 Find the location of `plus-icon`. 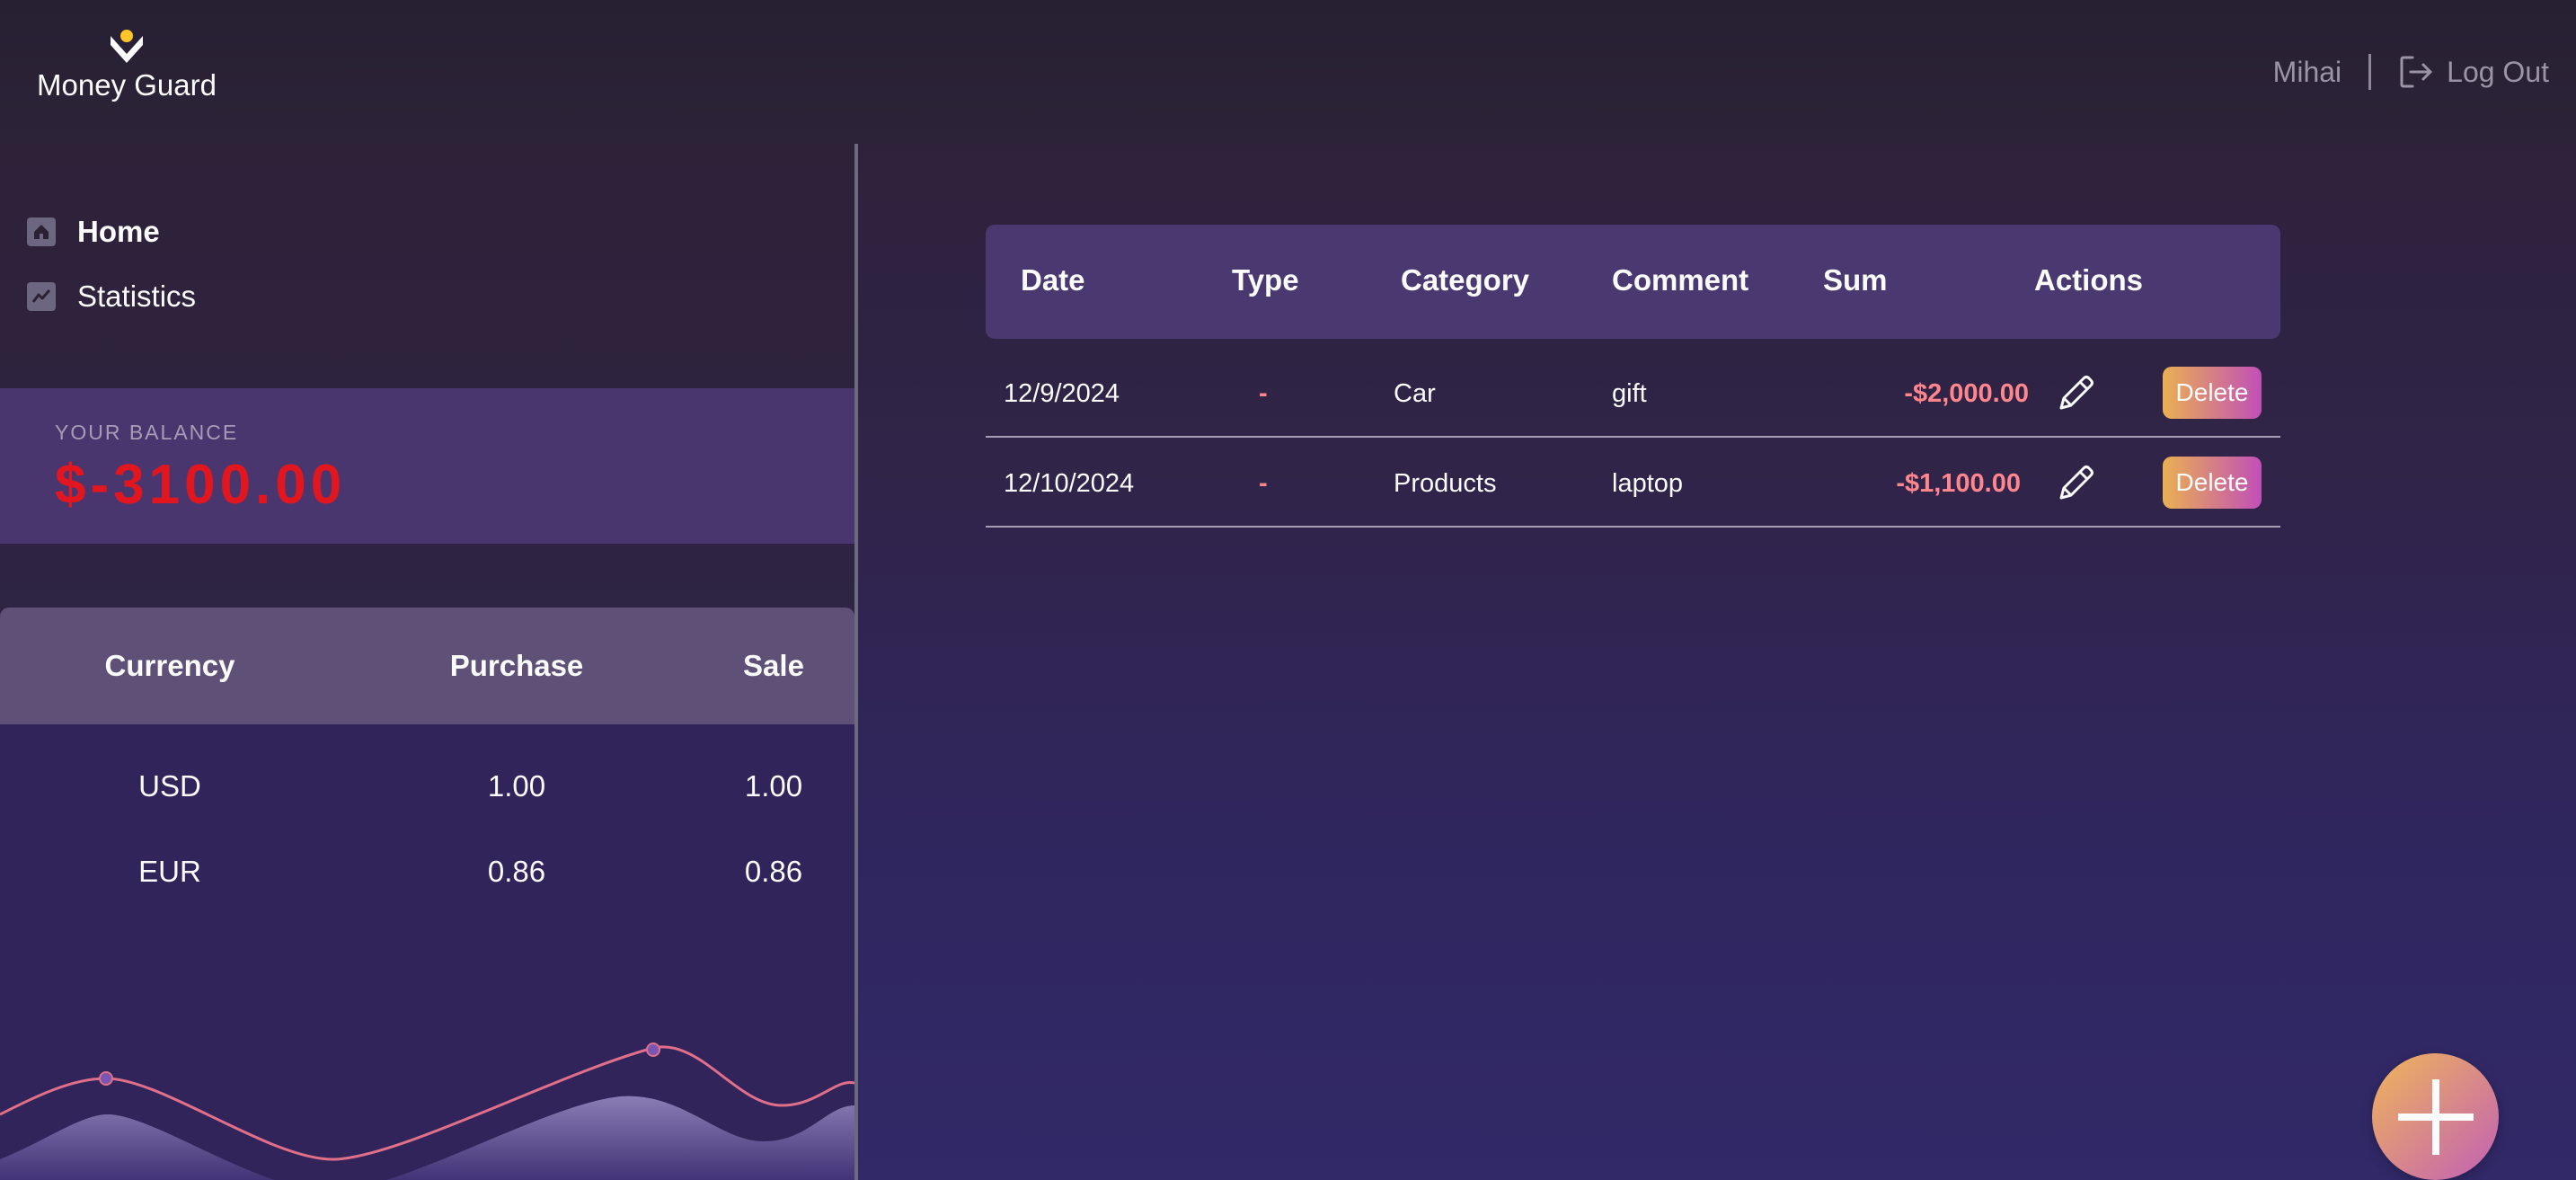

plus-icon is located at coordinates (2435, 1116).